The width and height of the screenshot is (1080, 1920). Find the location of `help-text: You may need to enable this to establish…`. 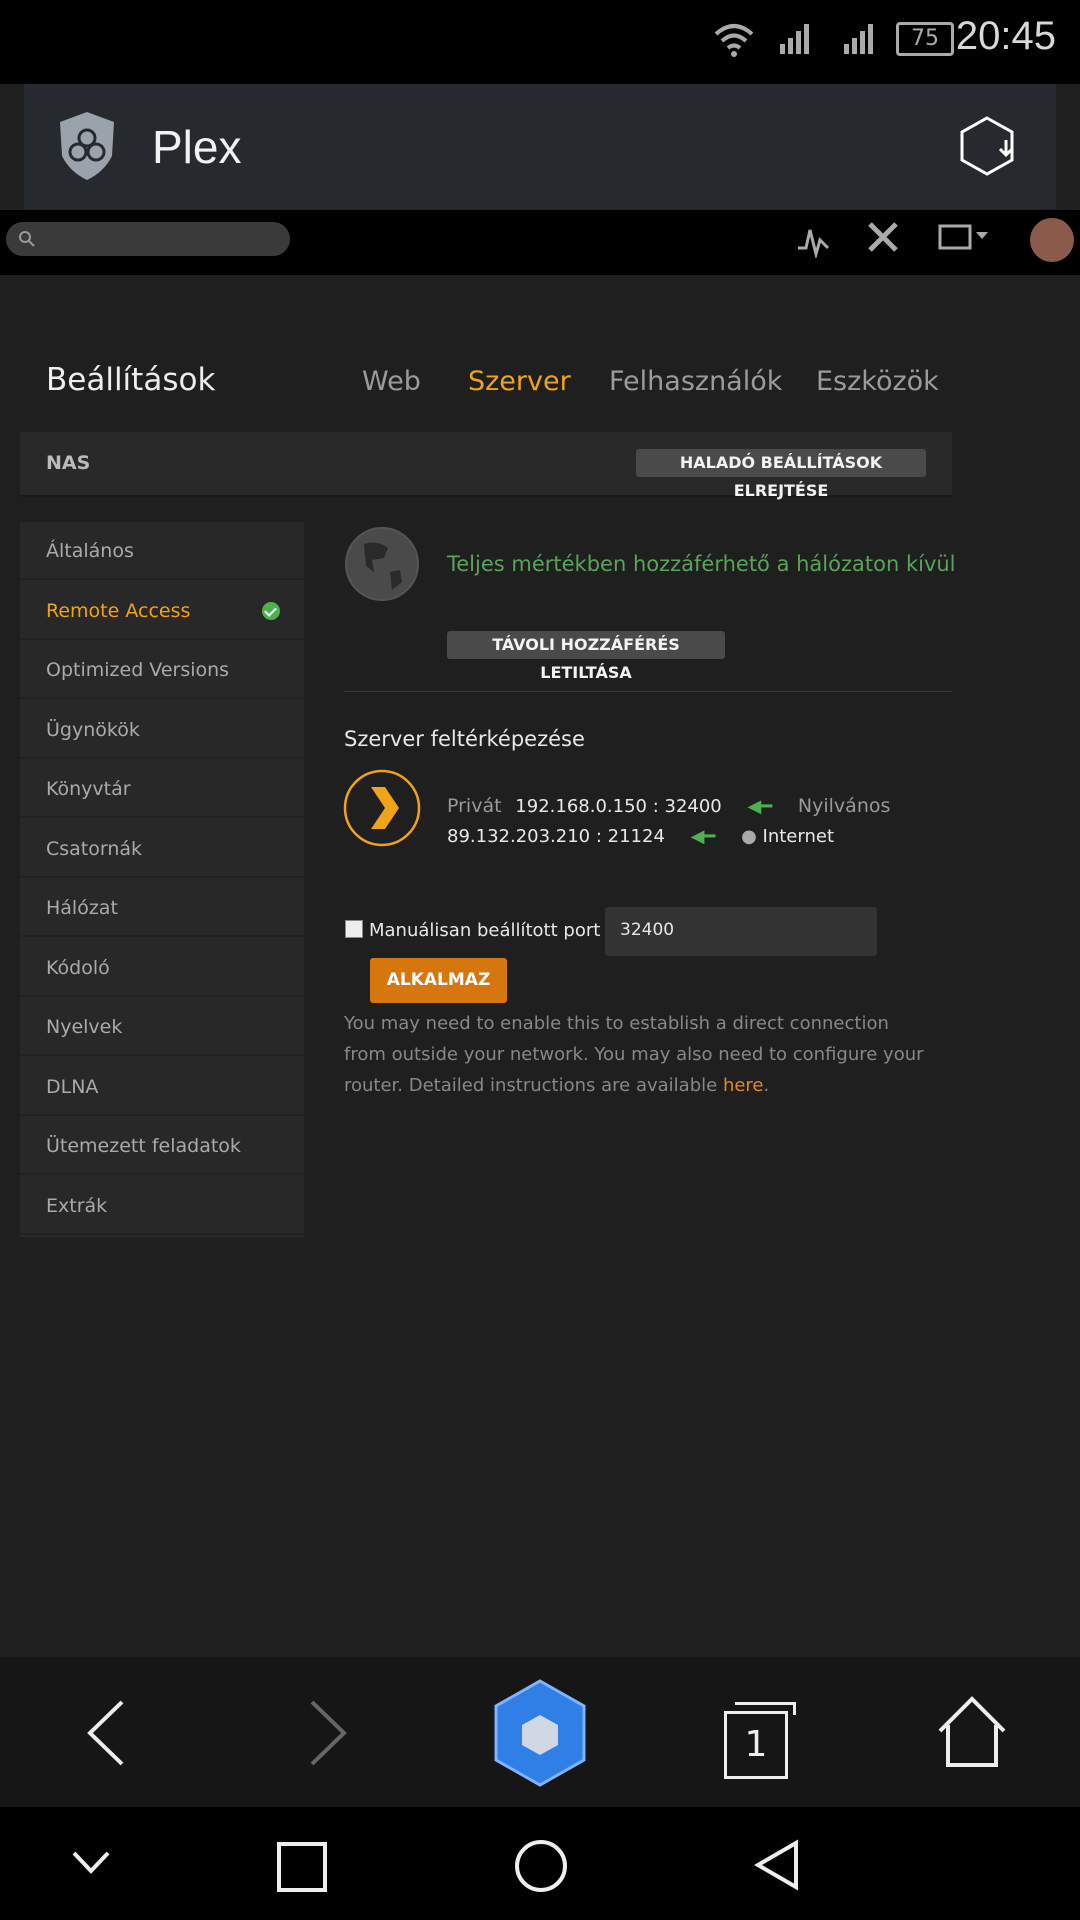

help-text: You may need to enable this to establish… is located at coordinates (634, 1054).